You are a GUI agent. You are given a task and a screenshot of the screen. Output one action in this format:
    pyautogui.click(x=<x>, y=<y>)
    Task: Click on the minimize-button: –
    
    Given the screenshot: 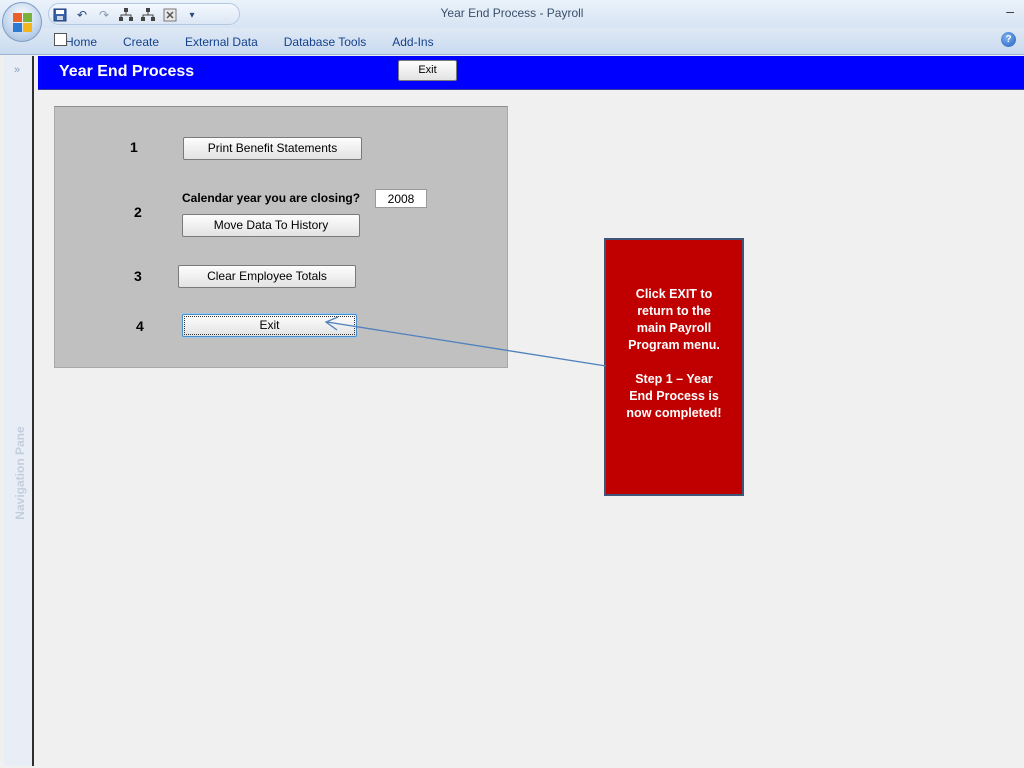 What is the action you would take?
    pyautogui.click(x=1010, y=11)
    